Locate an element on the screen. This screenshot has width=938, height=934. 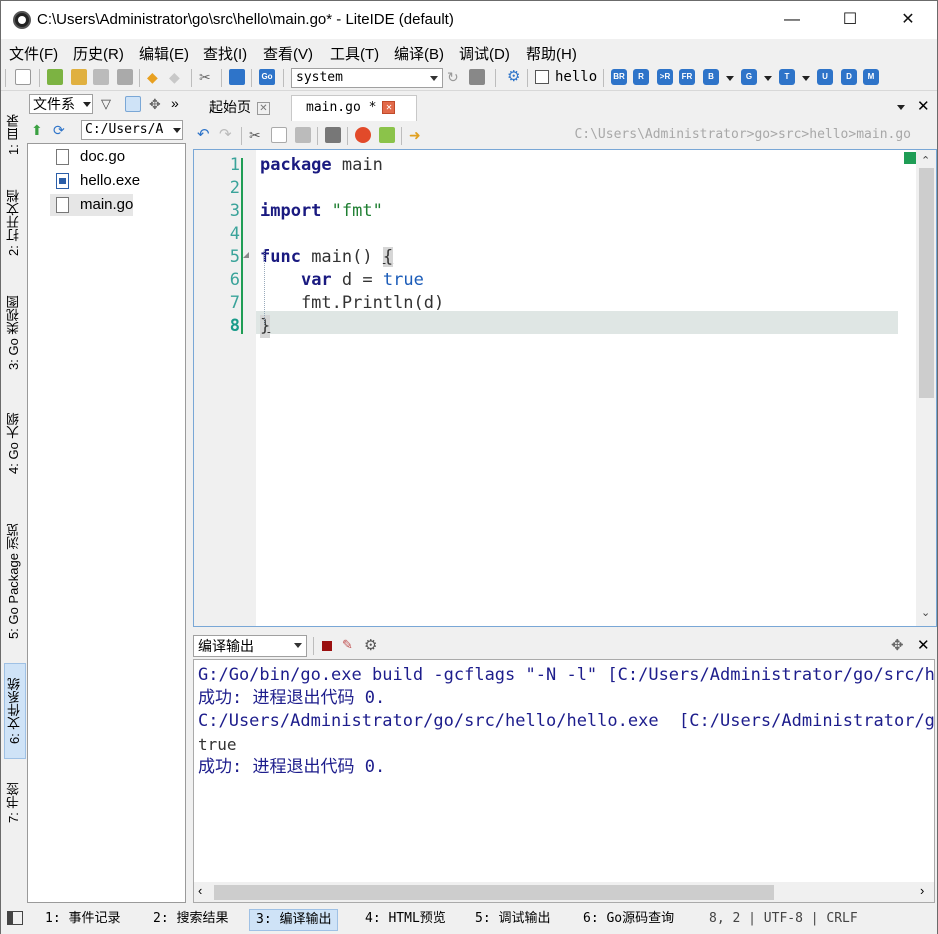
line-number: 2 is located at coordinates (234, 188).